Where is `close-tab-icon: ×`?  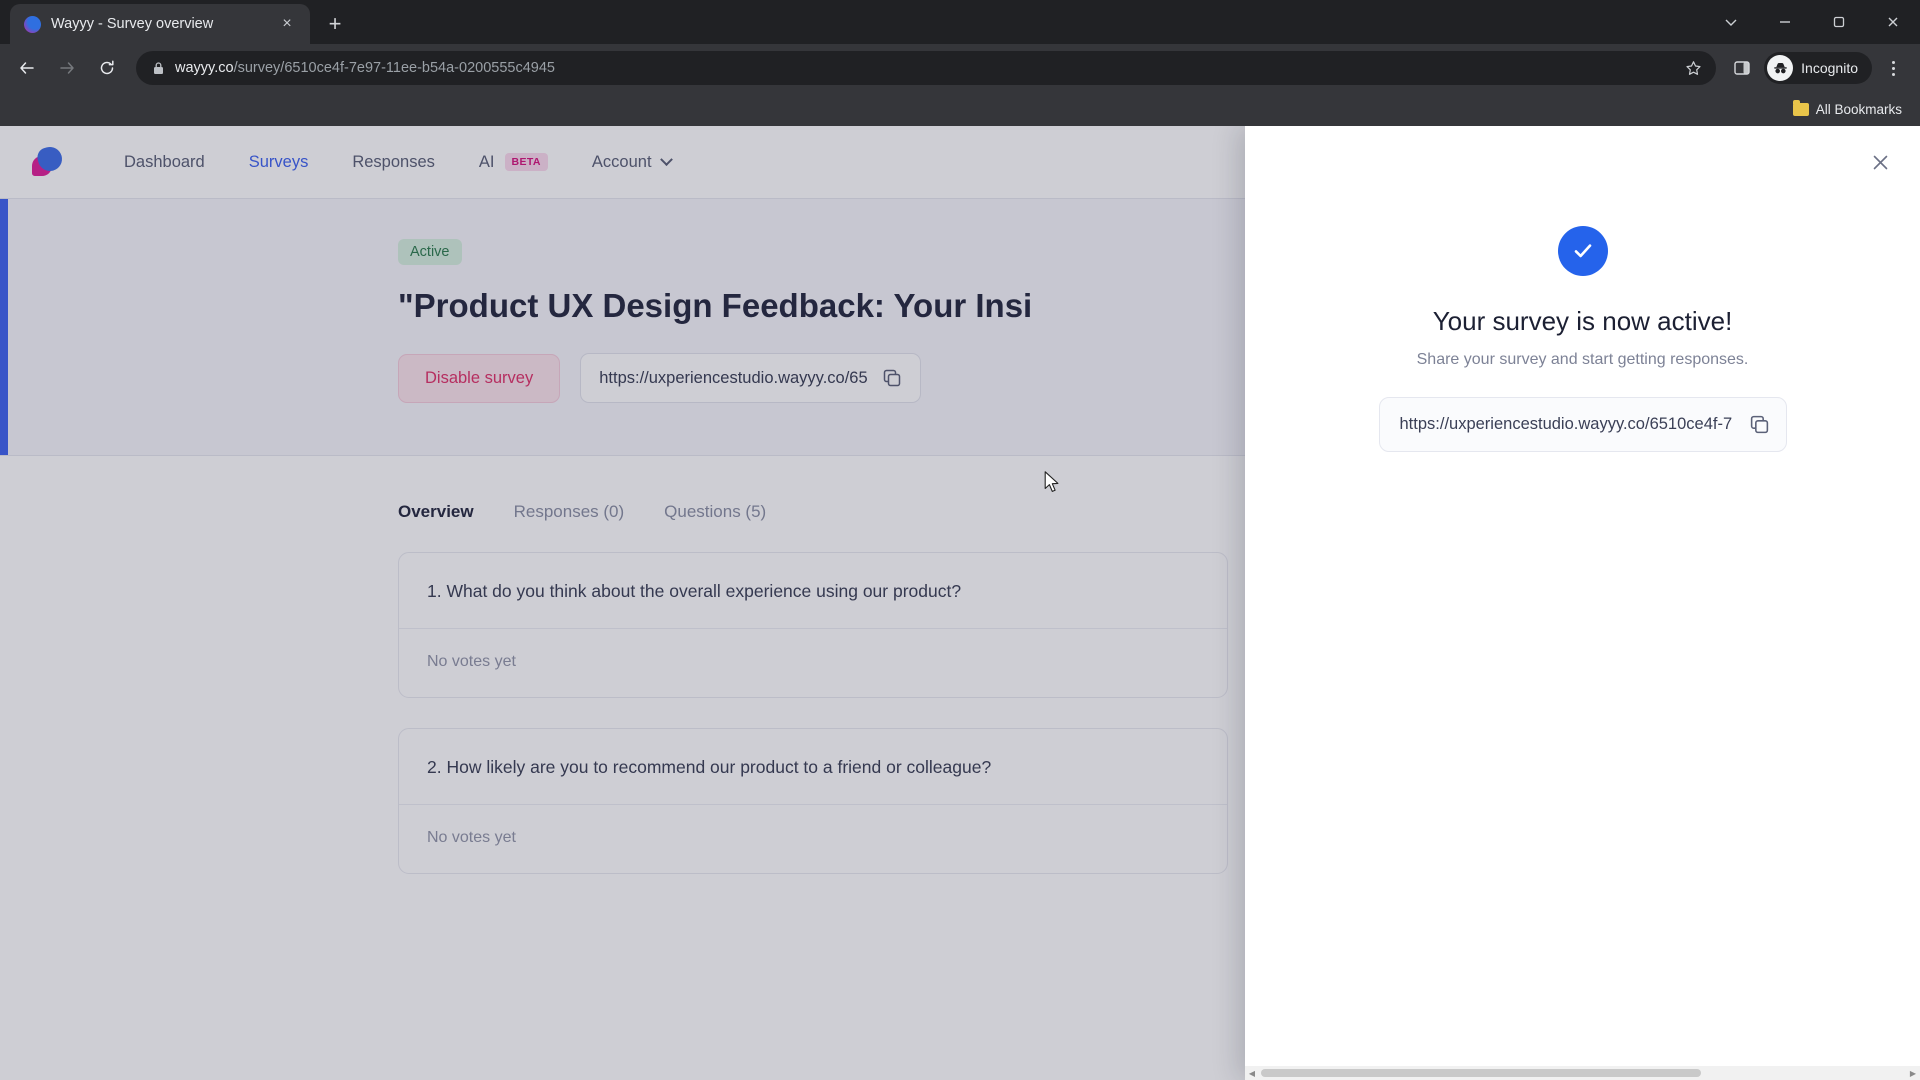
close-tab-icon: × is located at coordinates (287, 24).